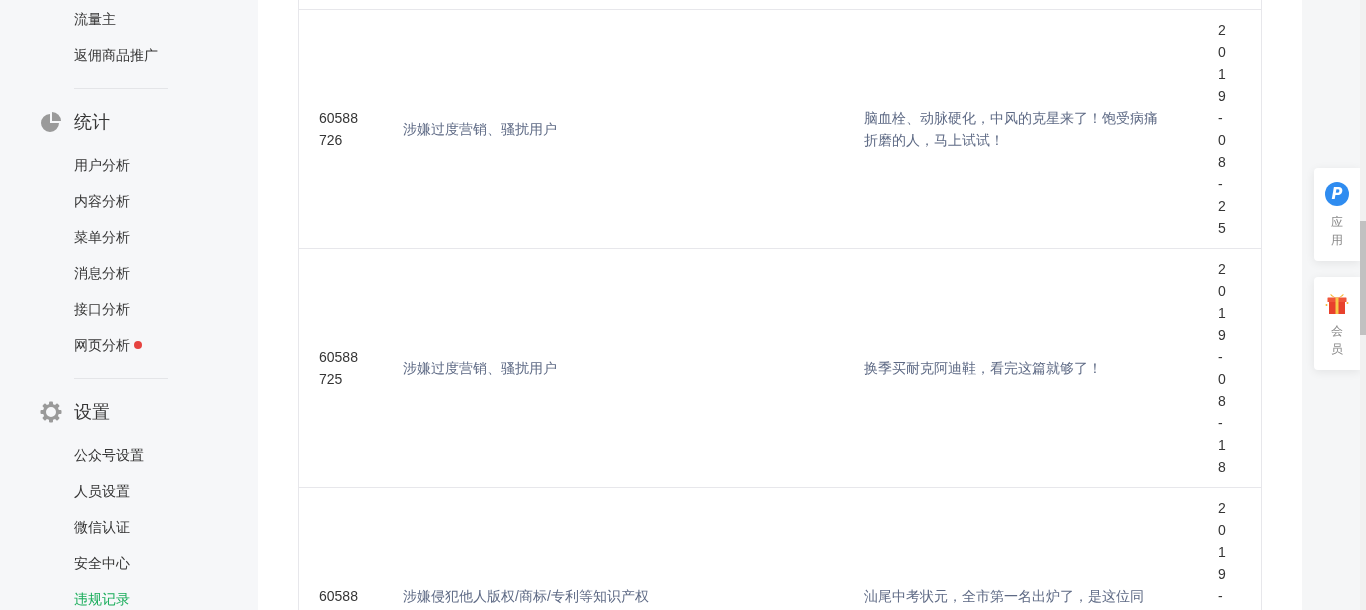 The image size is (1366, 610). Describe the element at coordinates (1004, 596) in the screenshot. I see `table-cell-text: 汕尾中考状元，全市第一名出炉了，是这位同` at that location.